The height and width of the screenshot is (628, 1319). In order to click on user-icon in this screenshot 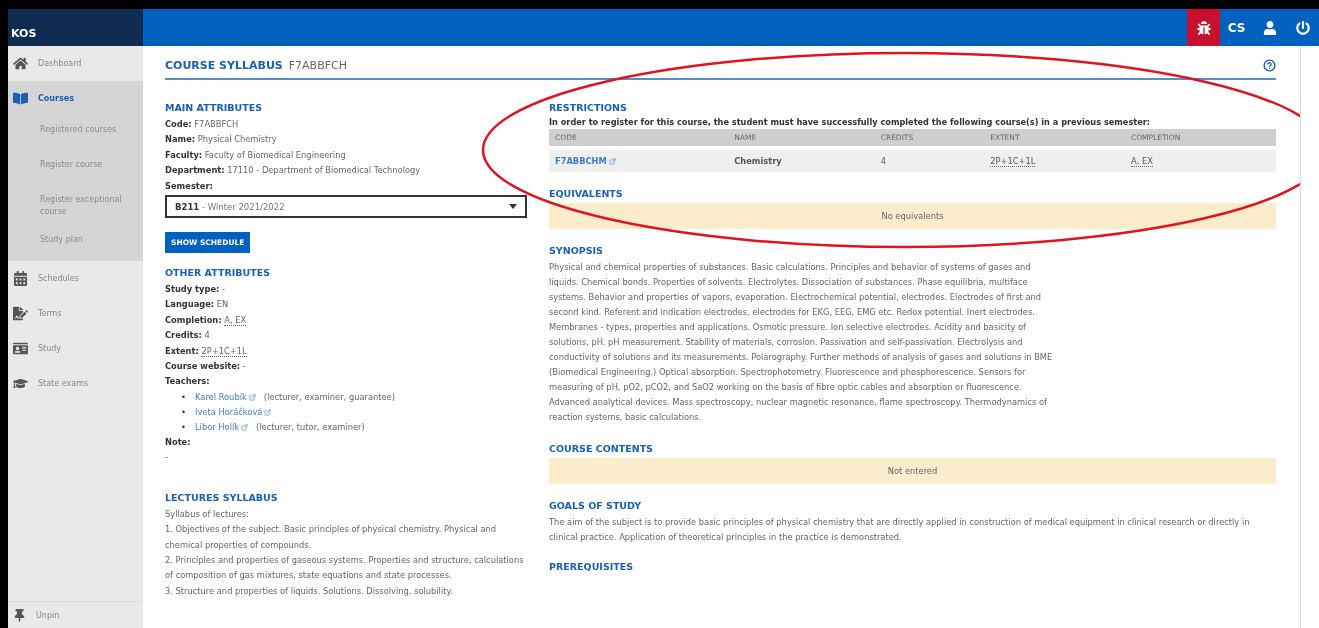, I will do `click(1269, 27)`.